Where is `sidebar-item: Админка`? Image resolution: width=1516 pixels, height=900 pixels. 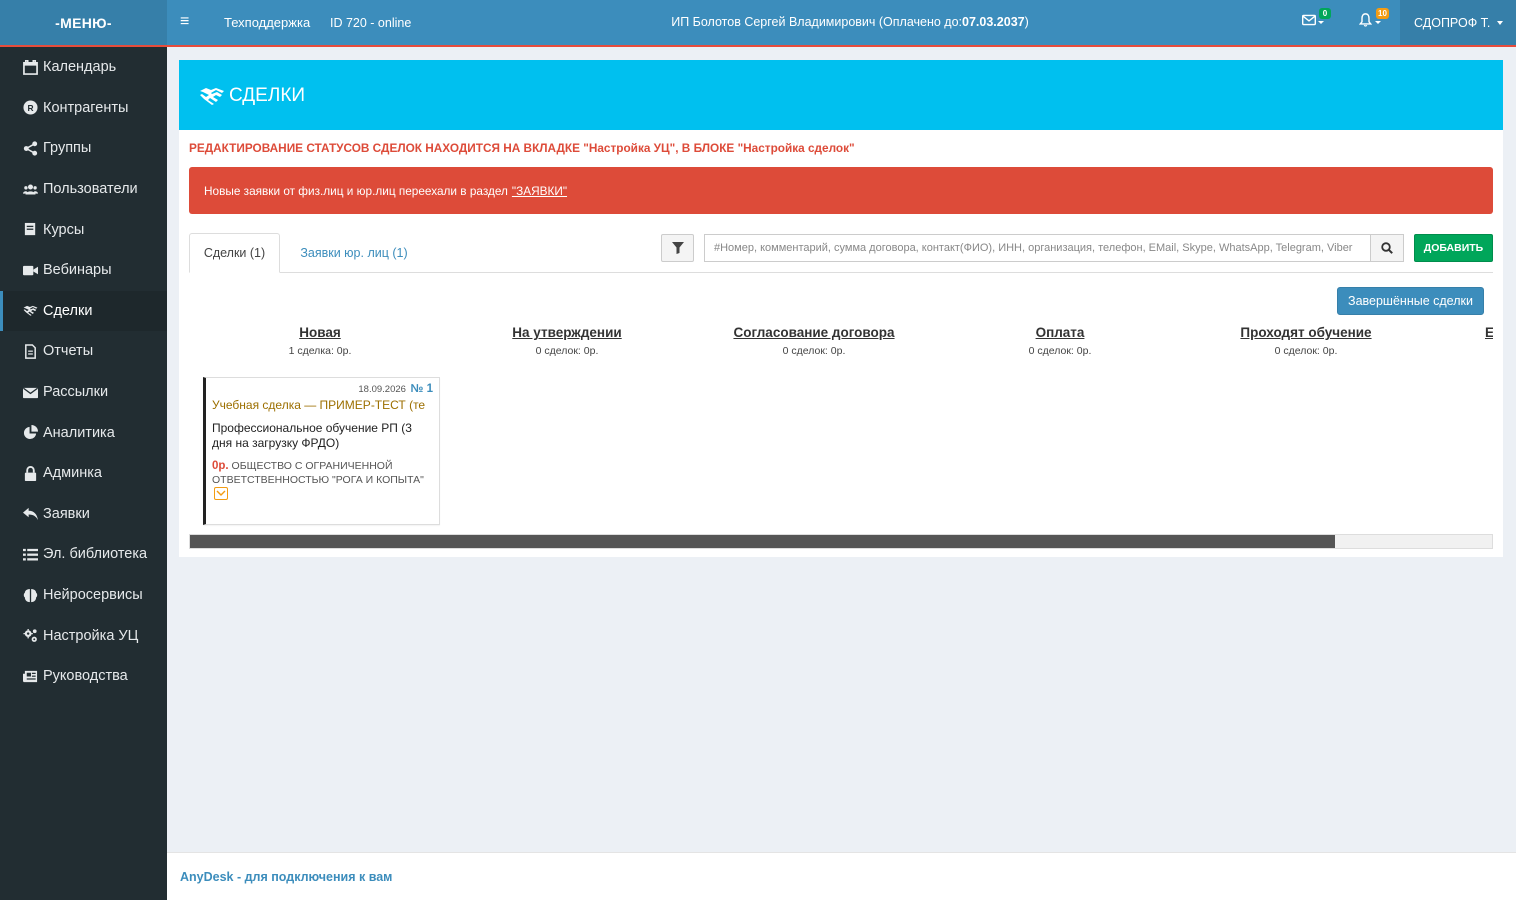 sidebar-item: Админка is located at coordinates (83, 473).